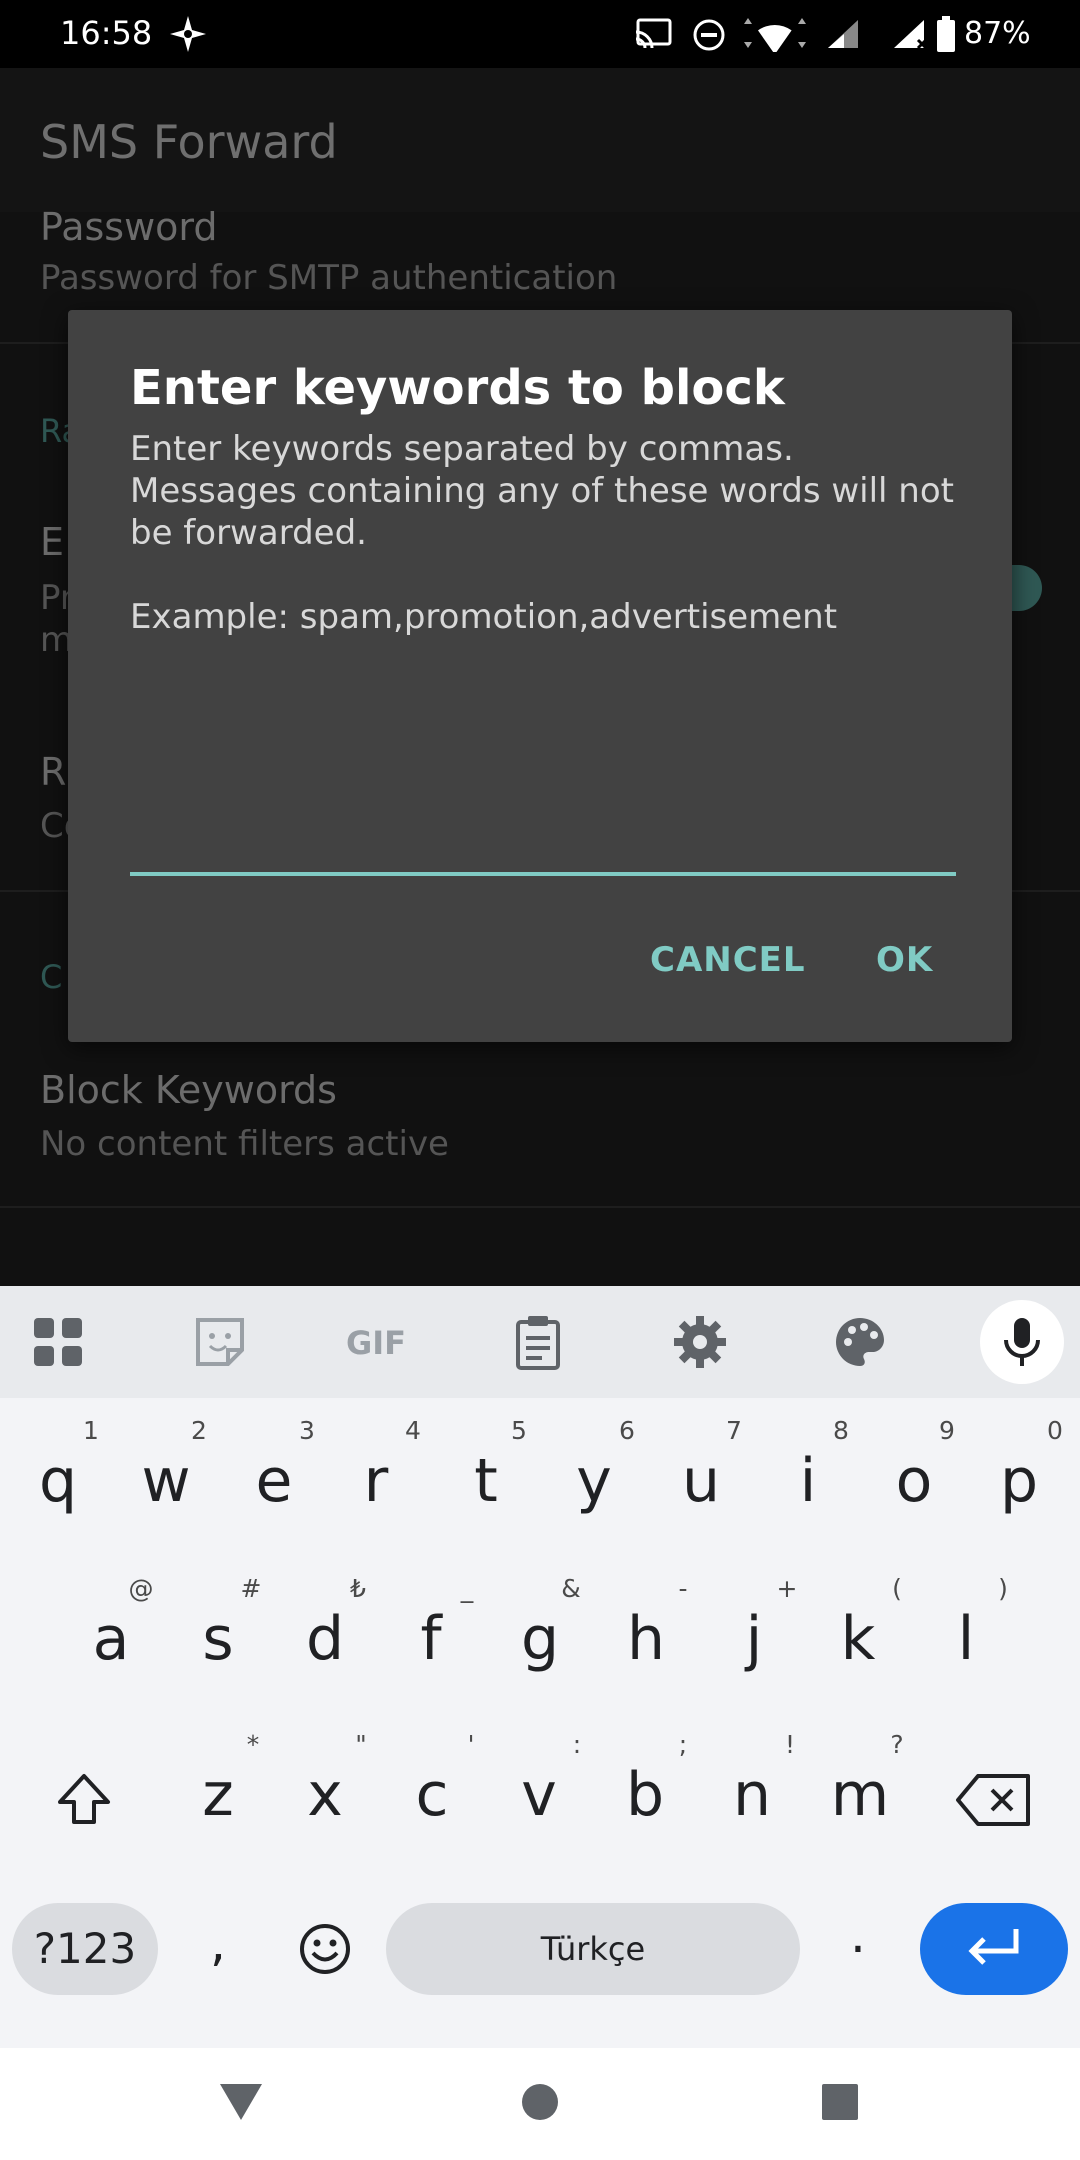  Describe the element at coordinates (904, 960) in the screenshot. I see `ok-button: OK` at that location.